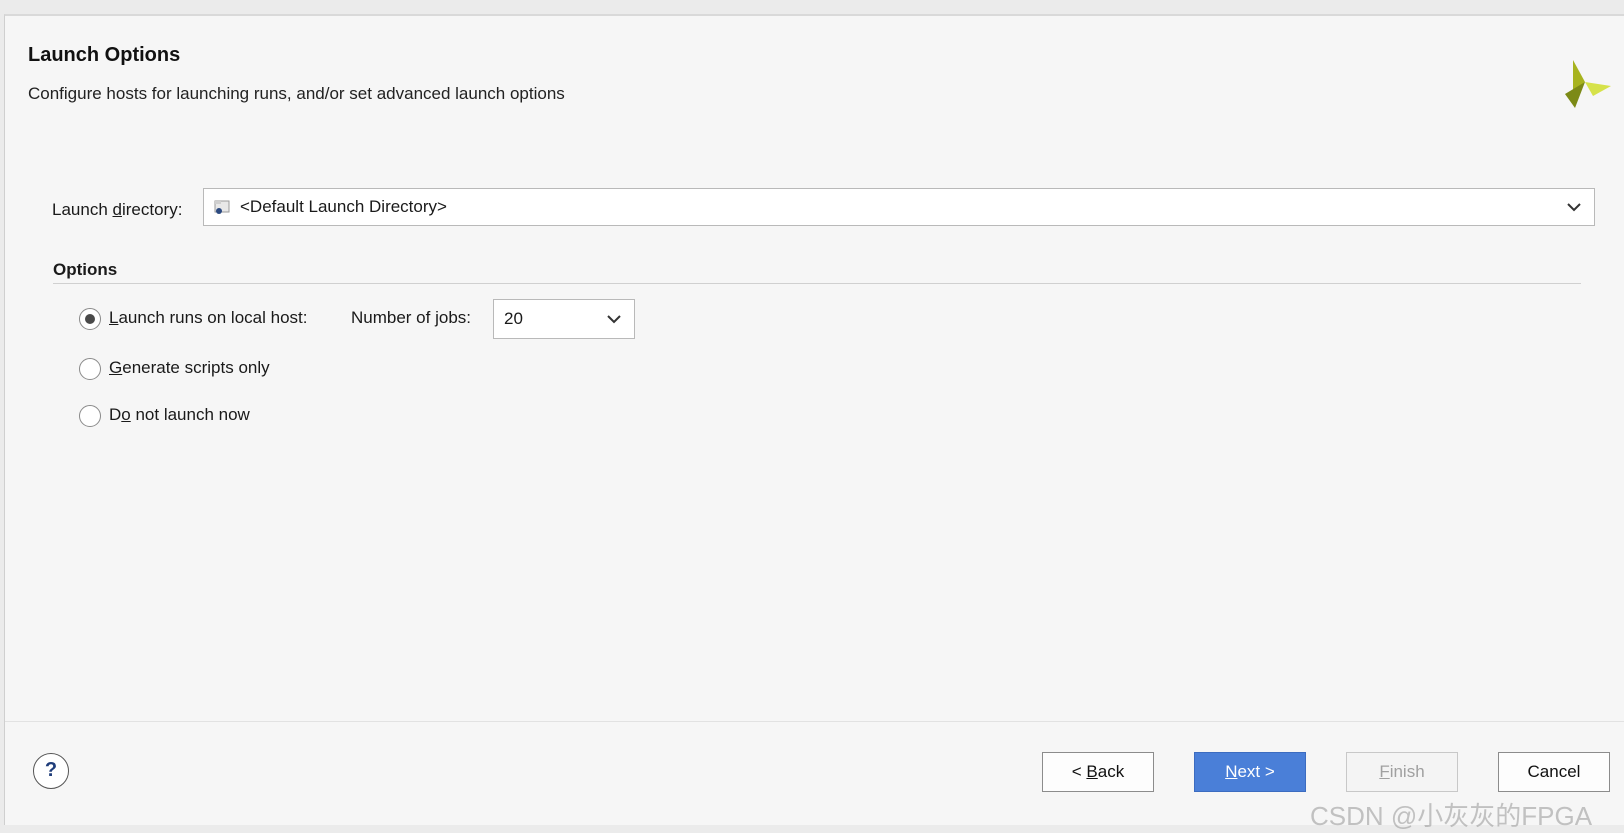 The image size is (1624, 833). Describe the element at coordinates (51, 771) in the screenshot. I see `help-button: ?` at that location.